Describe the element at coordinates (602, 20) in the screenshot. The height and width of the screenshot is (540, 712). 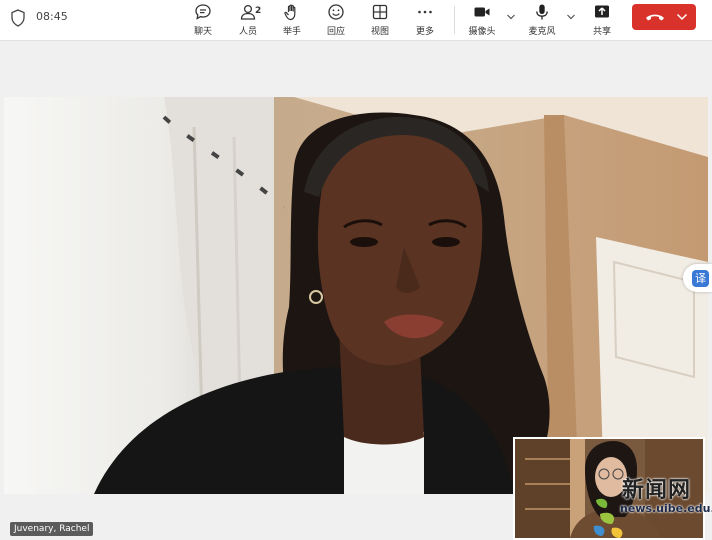
I see `share-button: 共享` at that location.